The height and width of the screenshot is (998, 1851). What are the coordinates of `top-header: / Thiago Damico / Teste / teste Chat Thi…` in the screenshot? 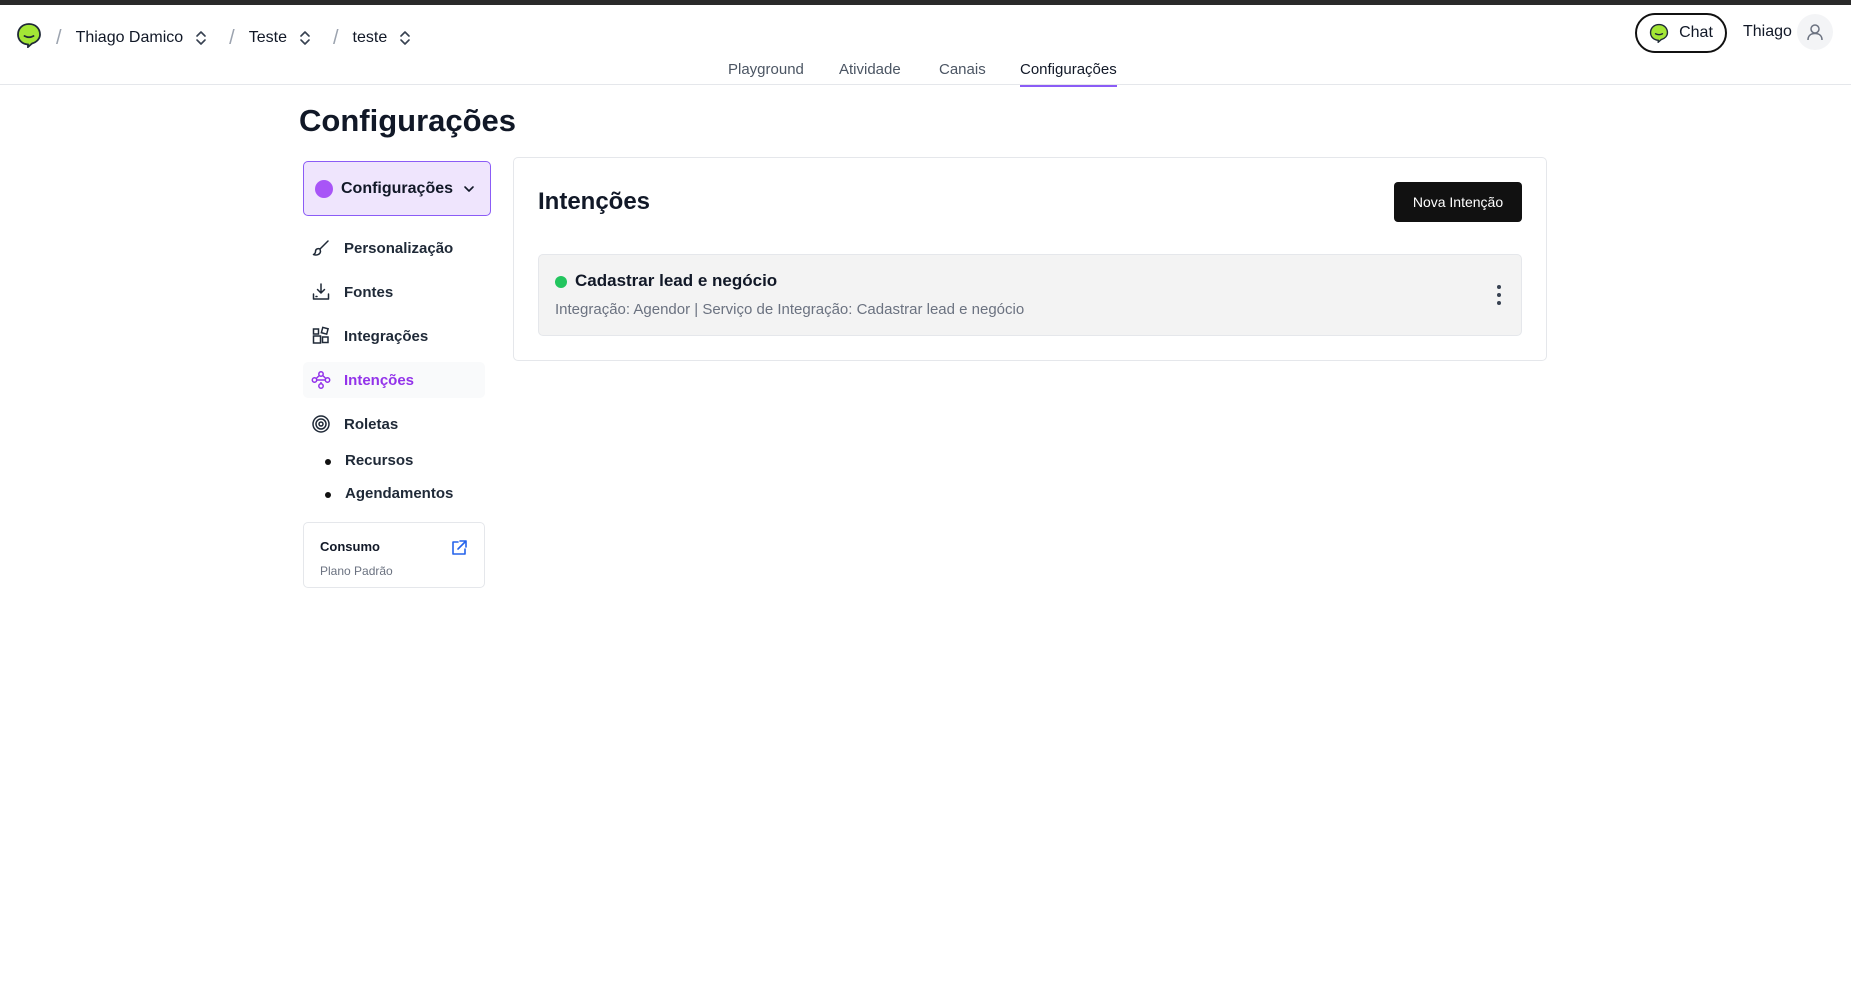 It's located at (925, 46).